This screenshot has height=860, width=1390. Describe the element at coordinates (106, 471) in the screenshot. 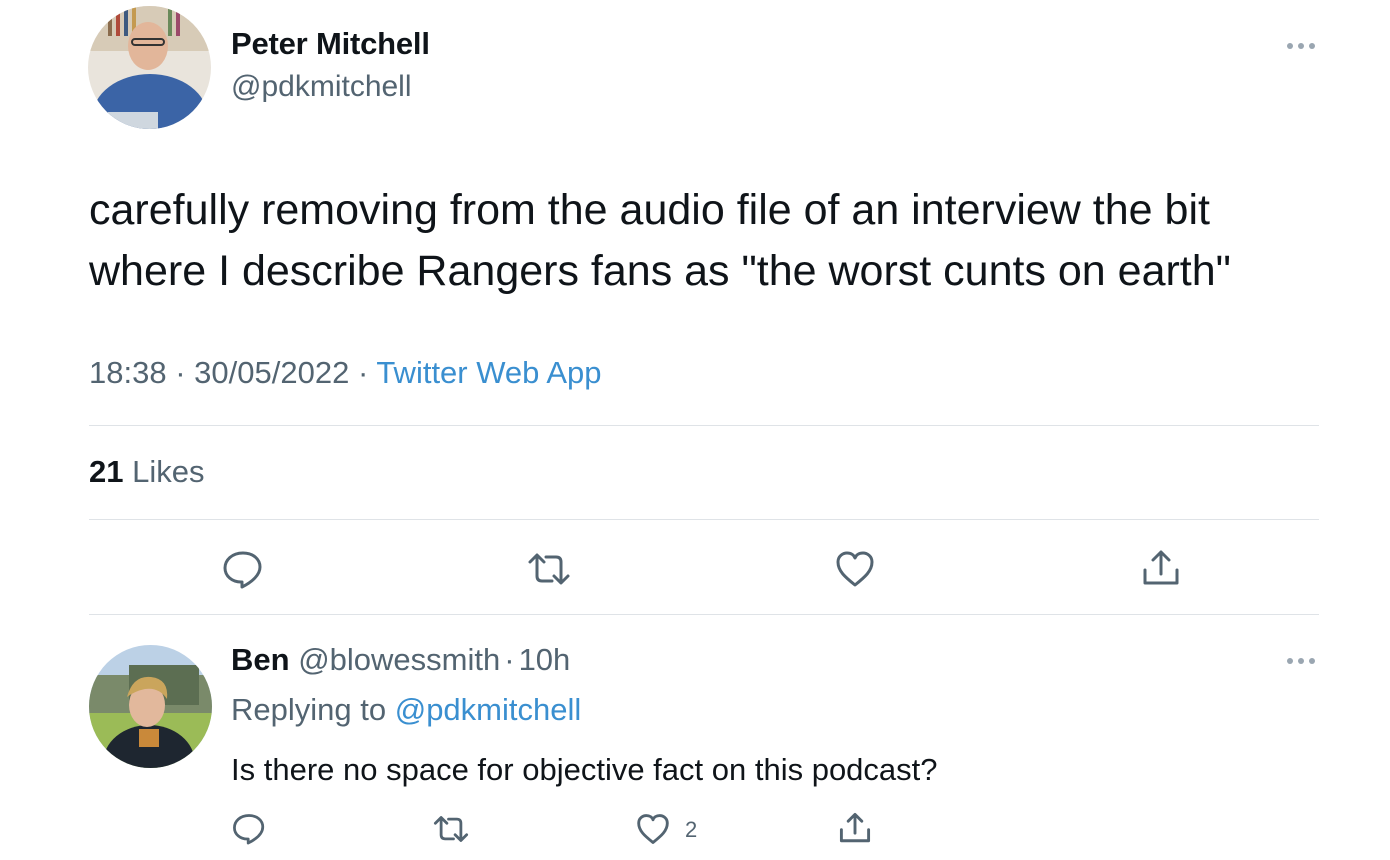

I see `likes-count: 21` at that location.